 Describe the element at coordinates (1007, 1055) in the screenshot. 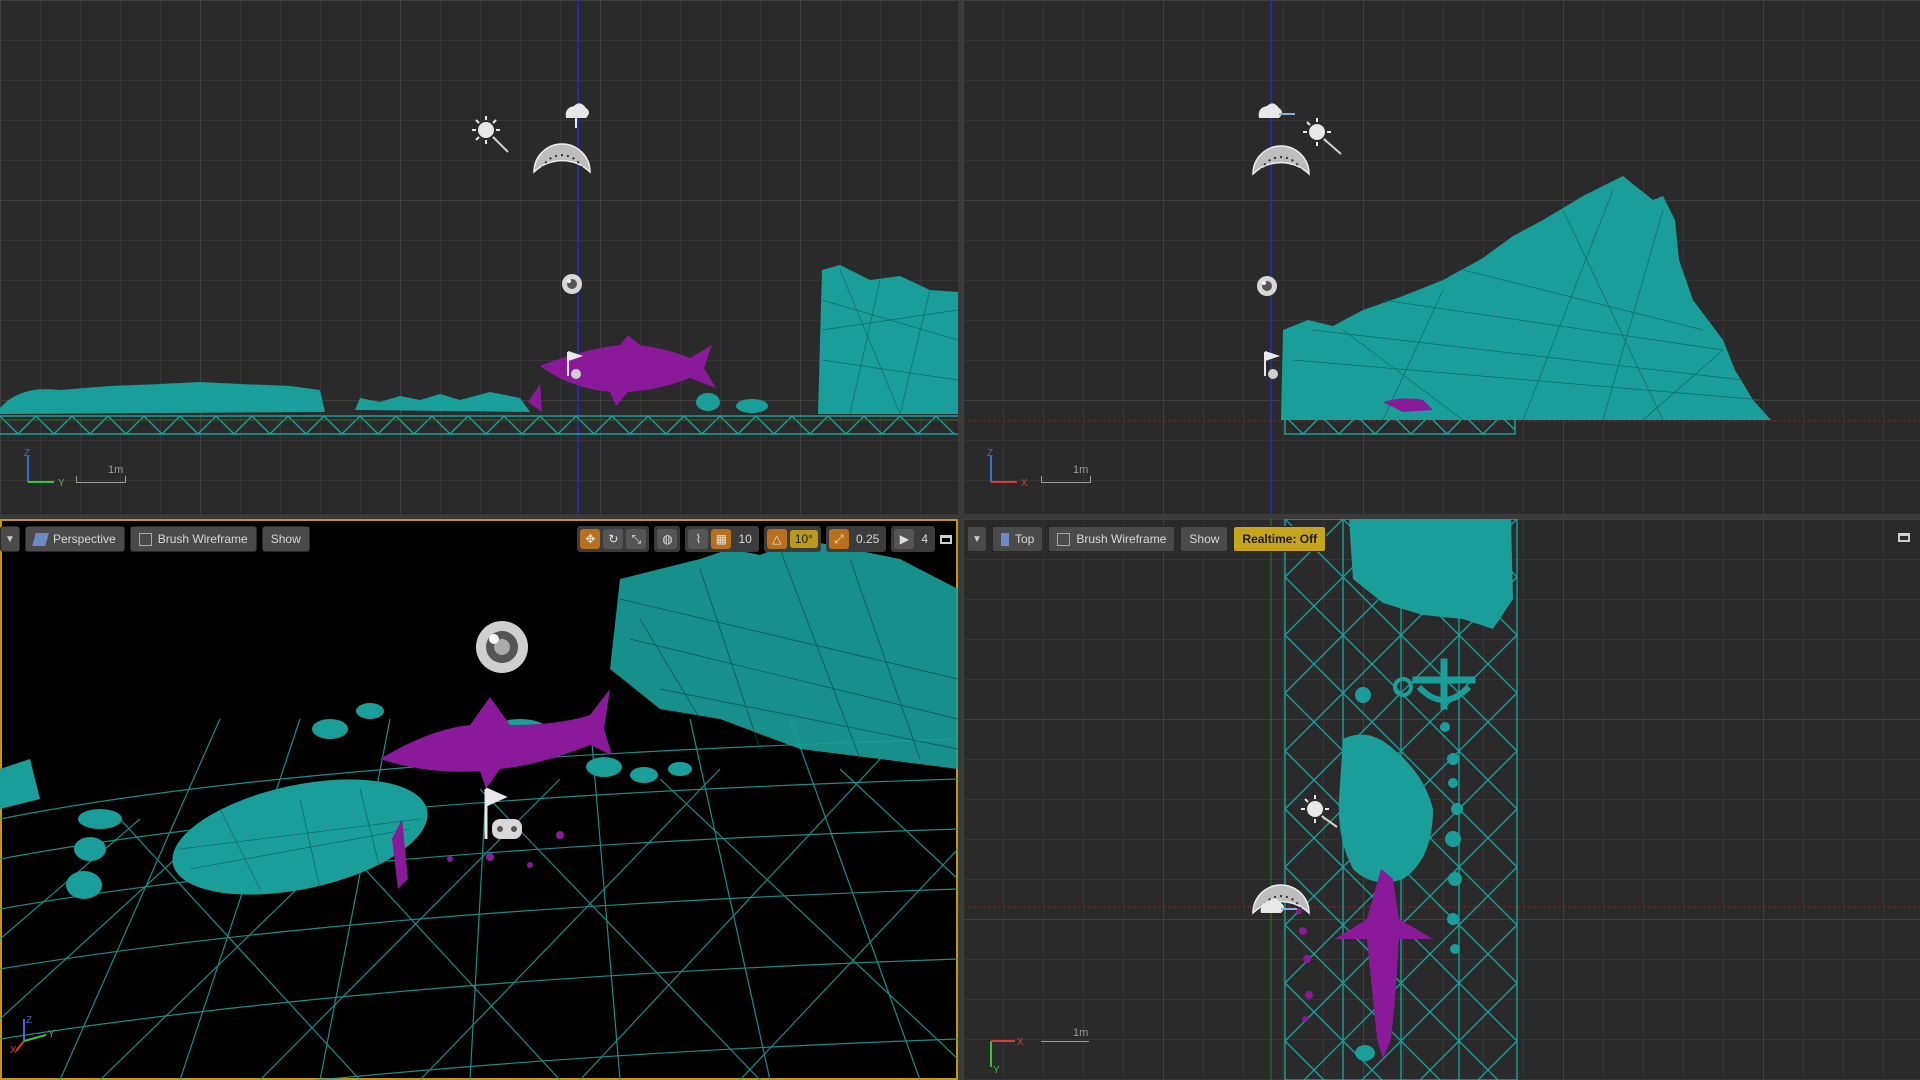

I see `axis-gizmo: X Y` at that location.